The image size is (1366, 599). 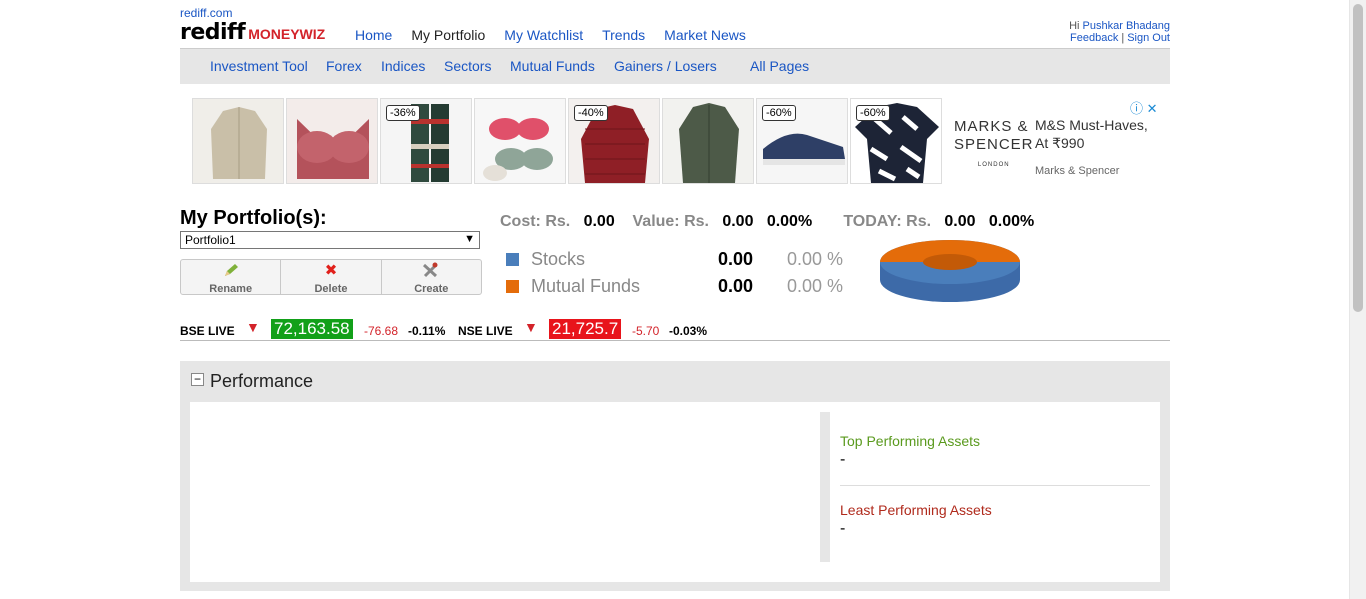 What do you see at coordinates (403, 66) in the screenshot?
I see `subnav-indices: Indices` at bounding box center [403, 66].